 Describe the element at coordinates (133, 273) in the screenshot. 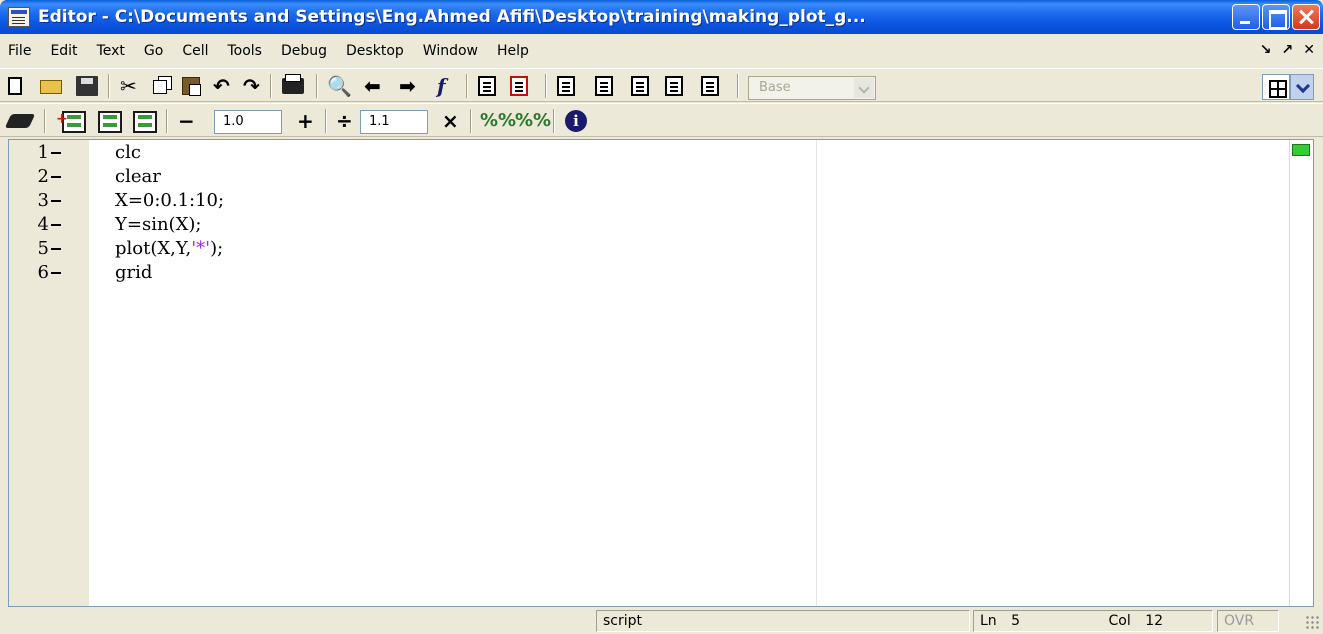

I see `code-line: grid` at that location.